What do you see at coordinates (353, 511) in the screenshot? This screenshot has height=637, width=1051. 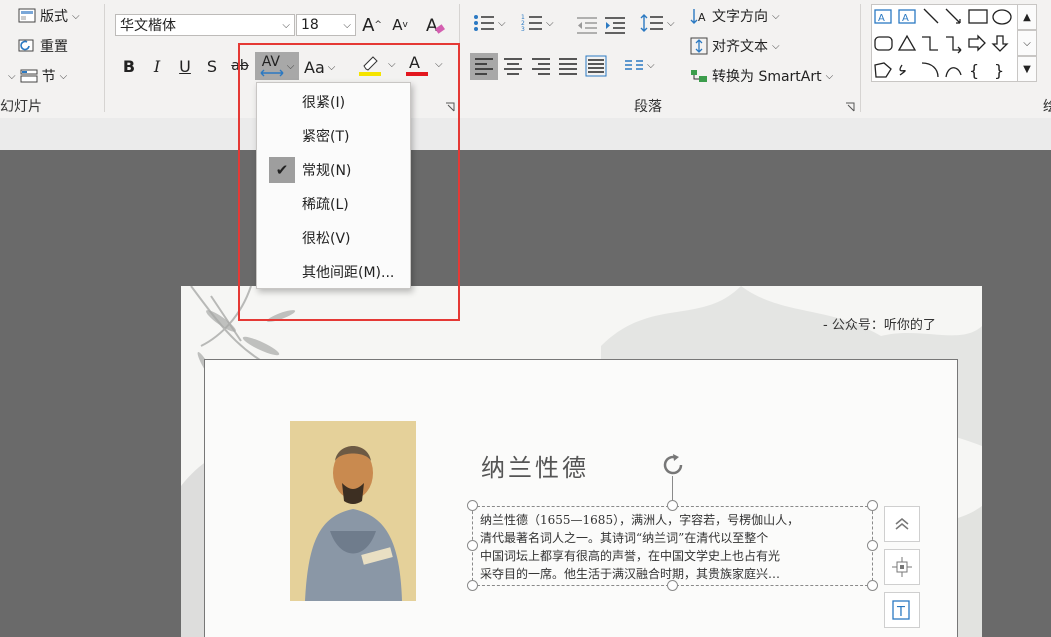 I see `portrait-image` at bounding box center [353, 511].